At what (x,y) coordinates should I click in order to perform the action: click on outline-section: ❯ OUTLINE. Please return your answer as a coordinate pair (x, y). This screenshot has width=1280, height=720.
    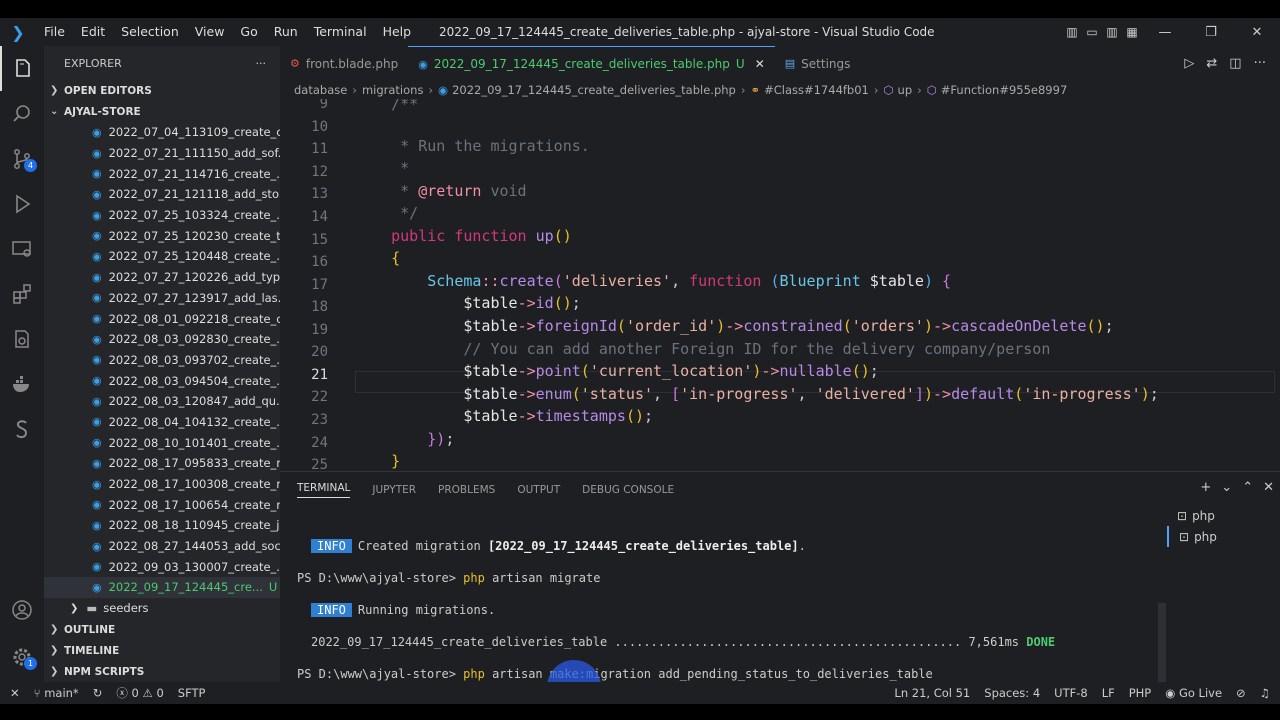
    Looking at the image, I should click on (162, 629).